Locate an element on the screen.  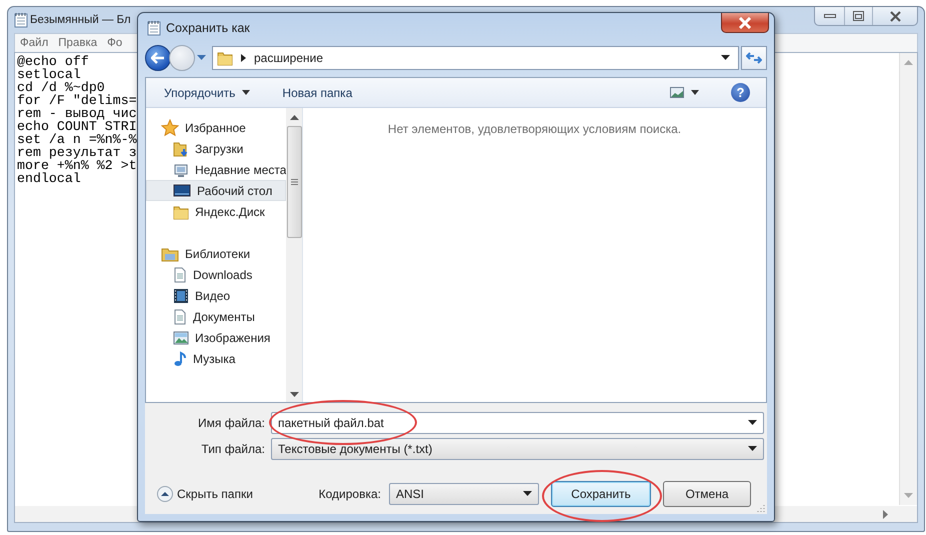
code-line: endlocal is located at coordinates (49, 178).